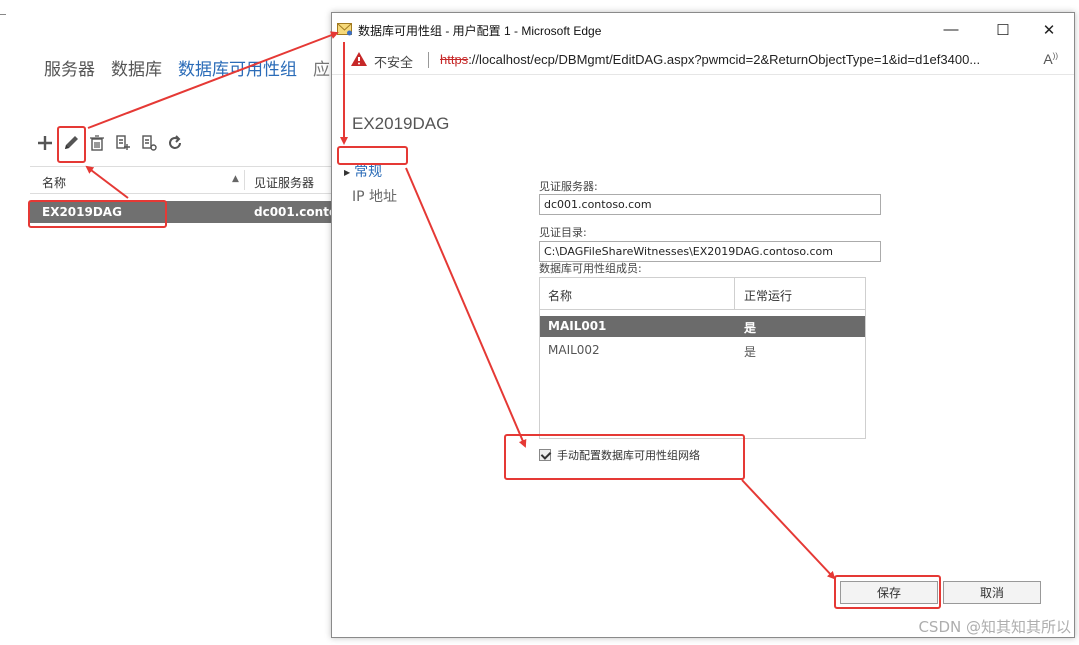 The height and width of the screenshot is (645, 1079). I want to click on arrow-edit-to-window, so click(213, 80).